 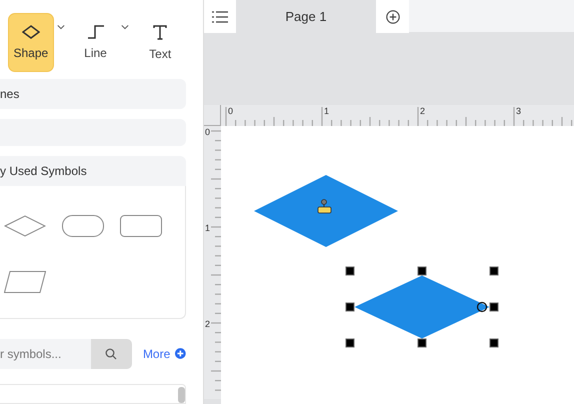 I want to click on rectangle-symbol, so click(x=141, y=225).